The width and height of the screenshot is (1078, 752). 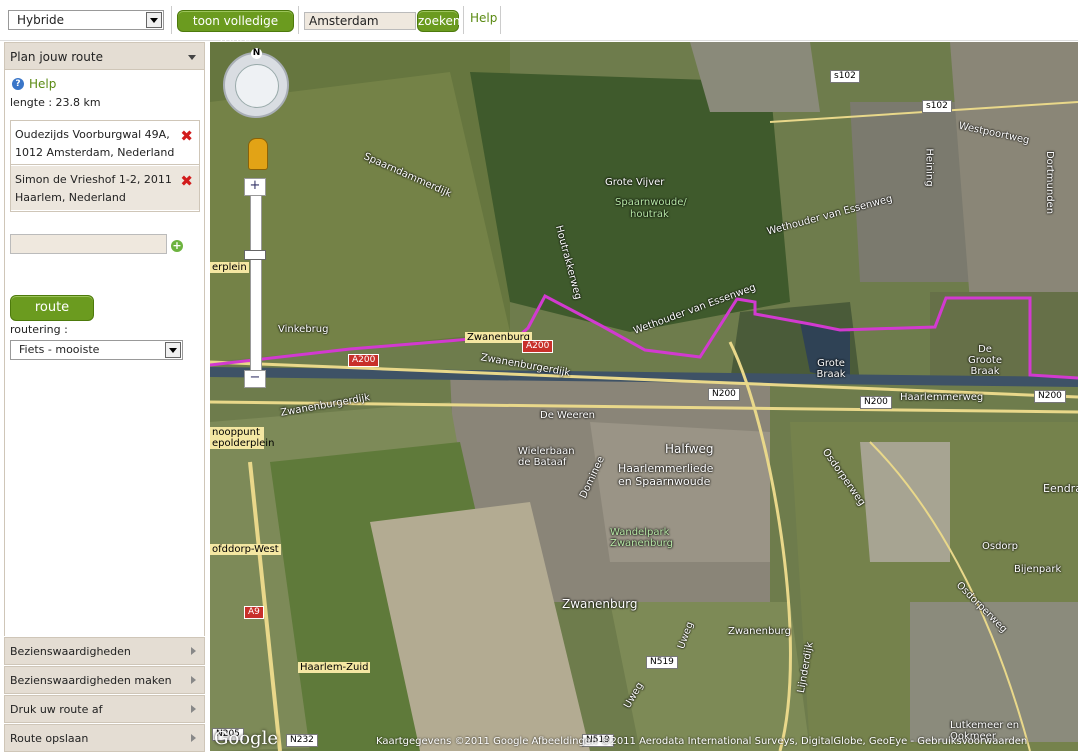 I want to click on accordion-label: Route opslaan, so click(x=49, y=738).